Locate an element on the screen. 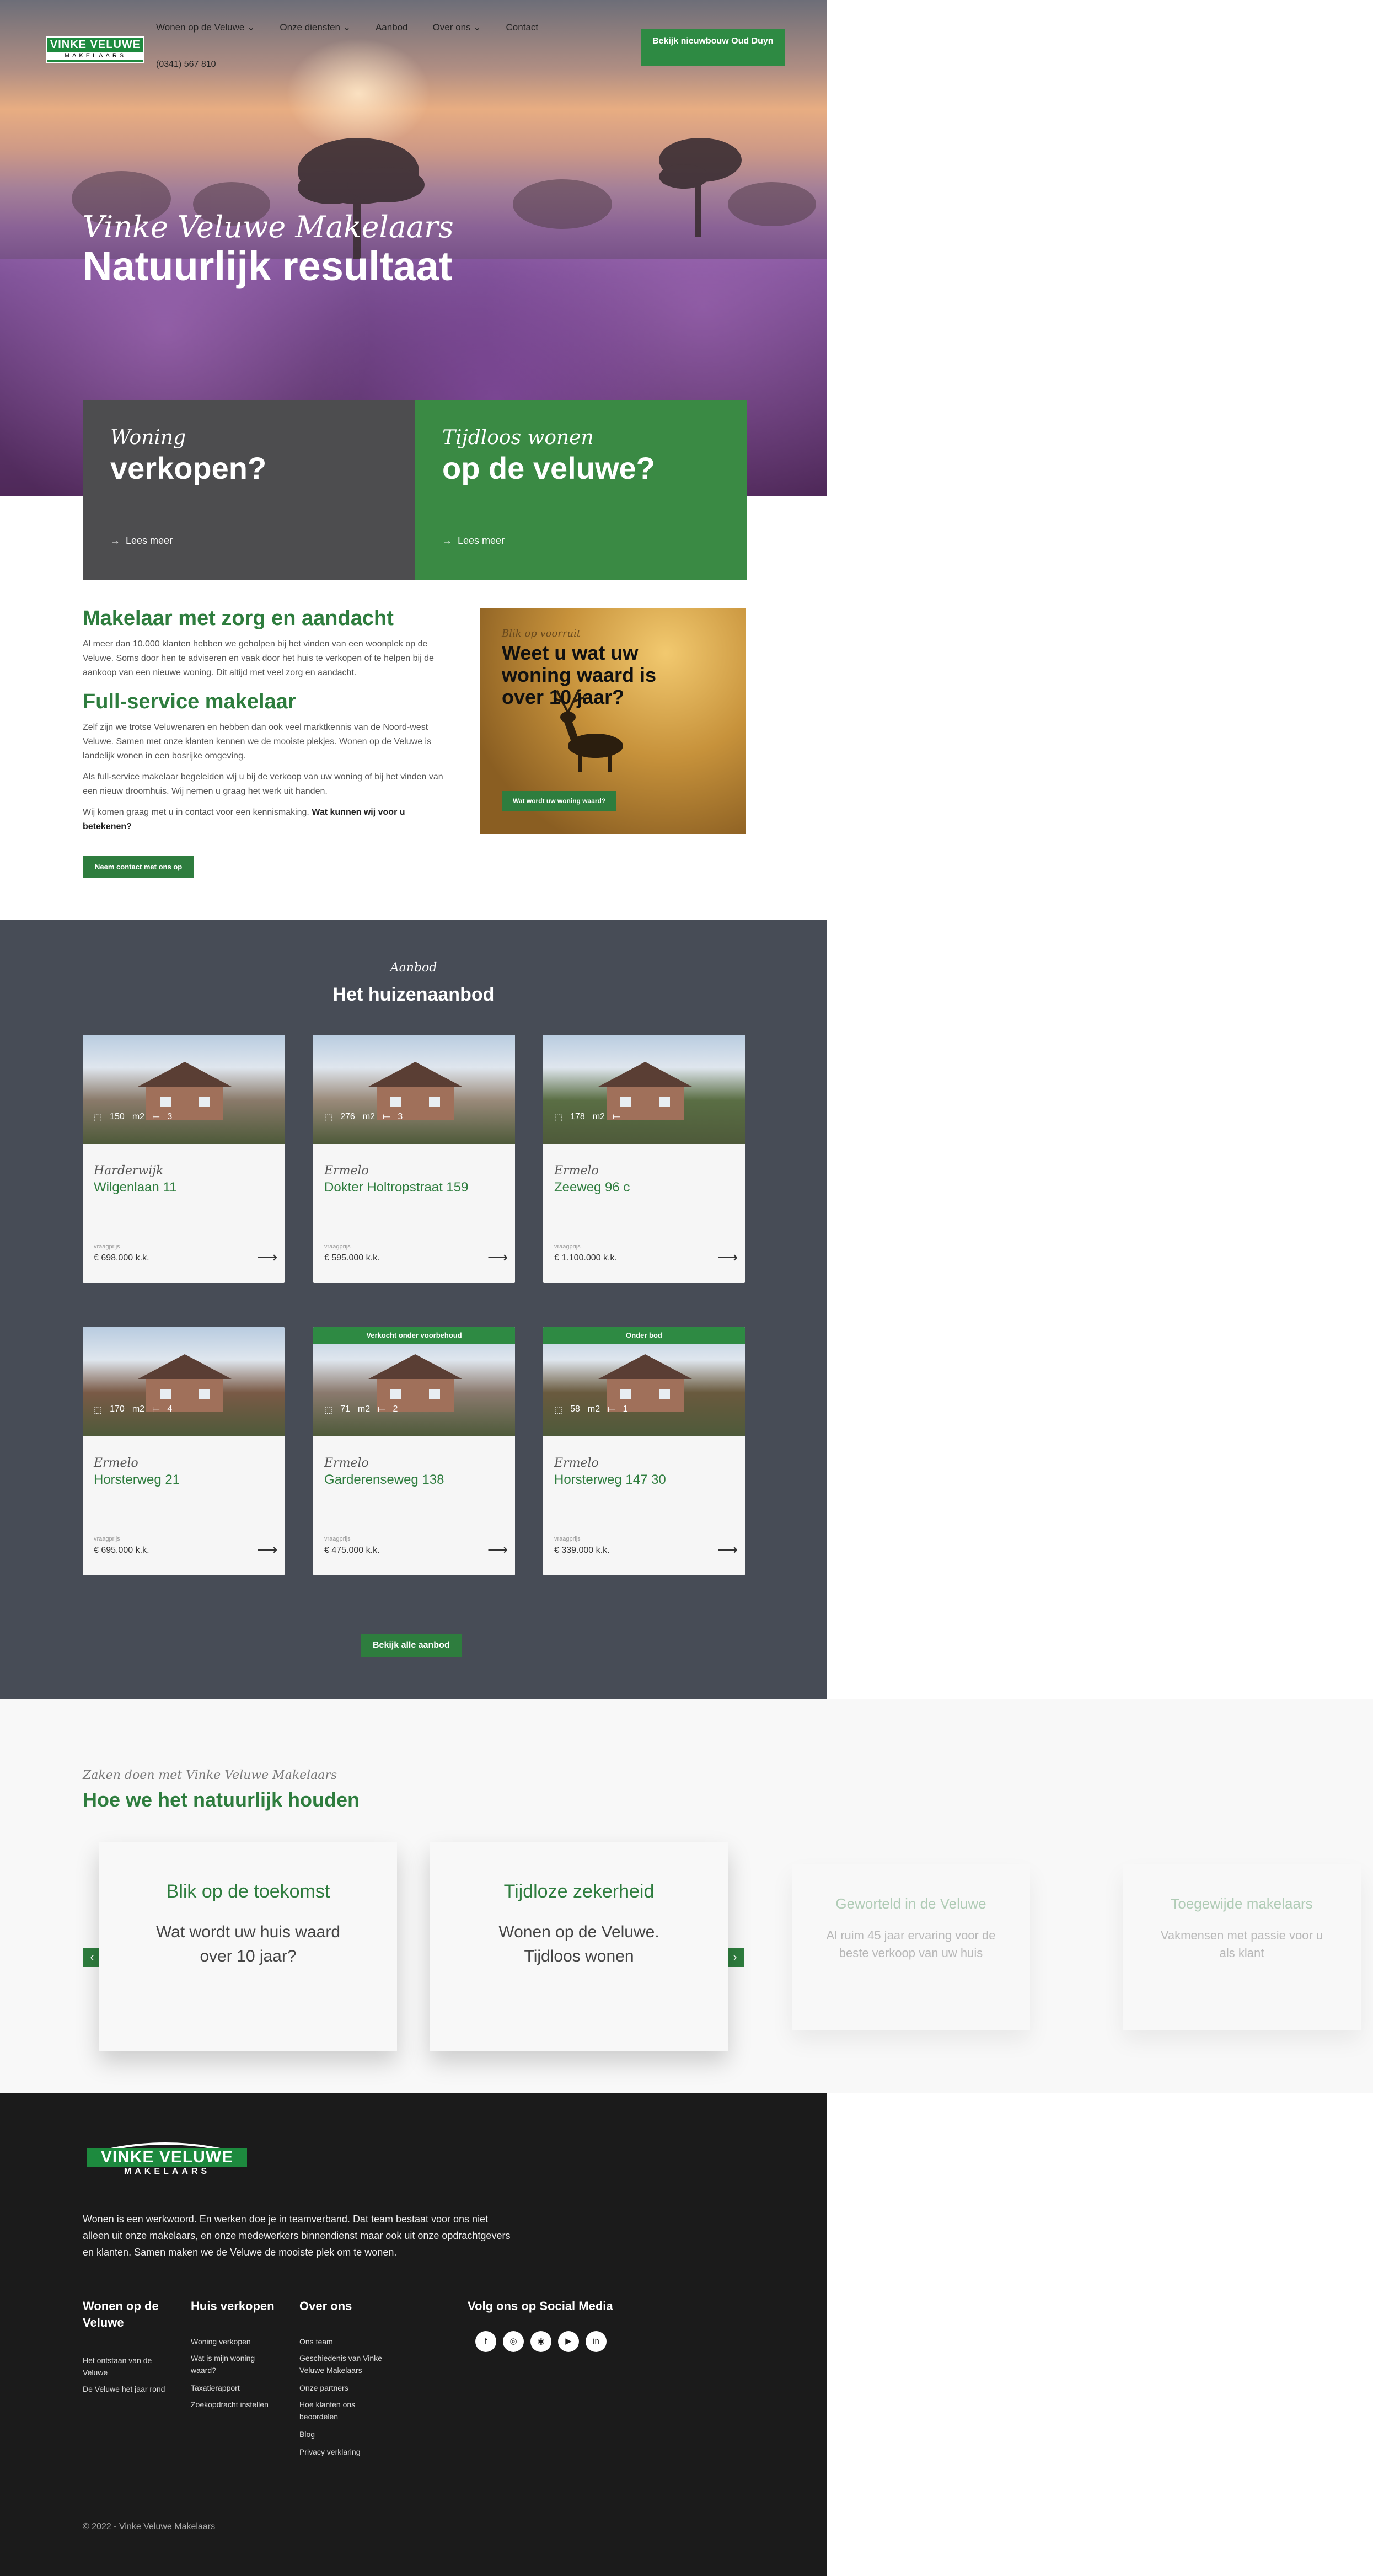  nav-item-diensten: Onze diensten ⌄ is located at coordinates (316, 27).